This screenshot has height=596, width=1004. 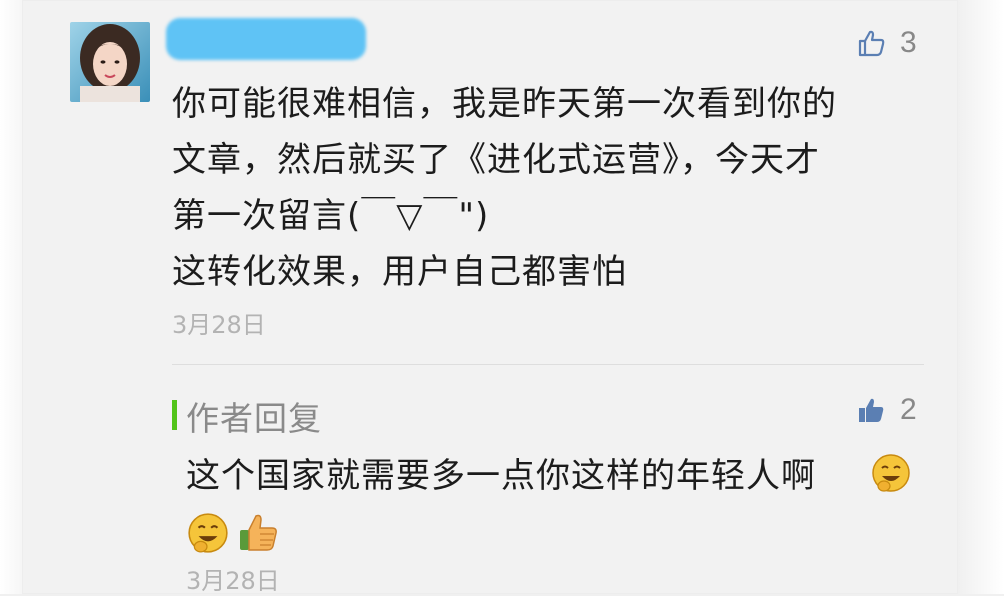 What do you see at coordinates (871, 43) in the screenshot?
I see `thumbs-up-outline-icon` at bounding box center [871, 43].